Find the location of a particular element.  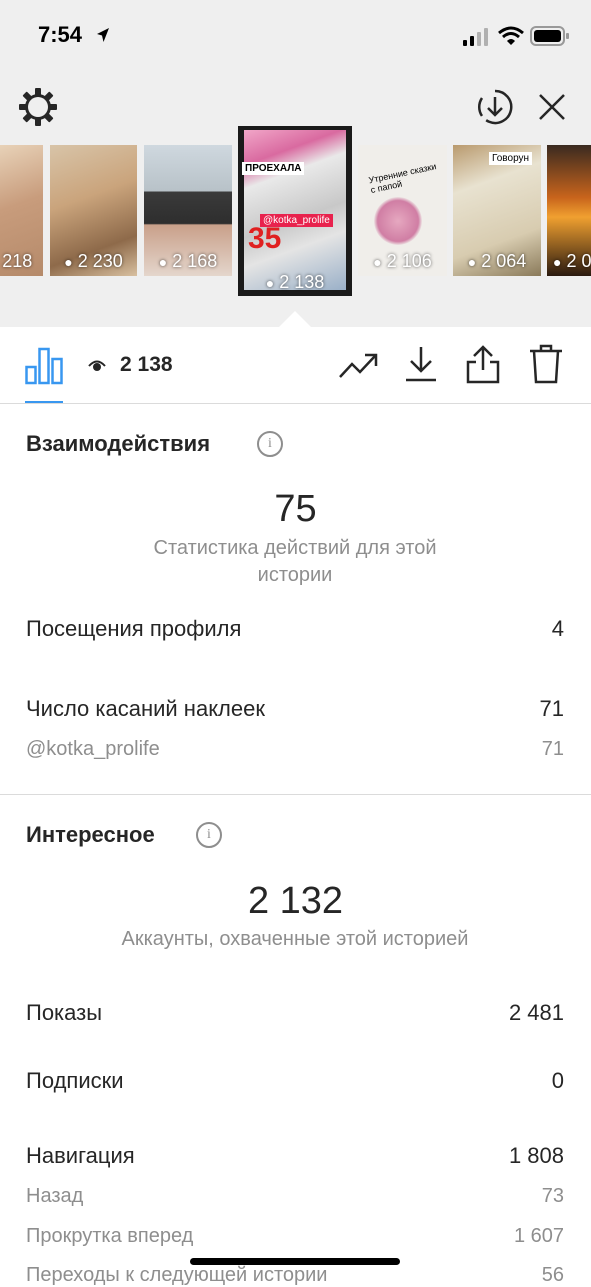

sticker-number: 35 is located at coordinates (265, 238).